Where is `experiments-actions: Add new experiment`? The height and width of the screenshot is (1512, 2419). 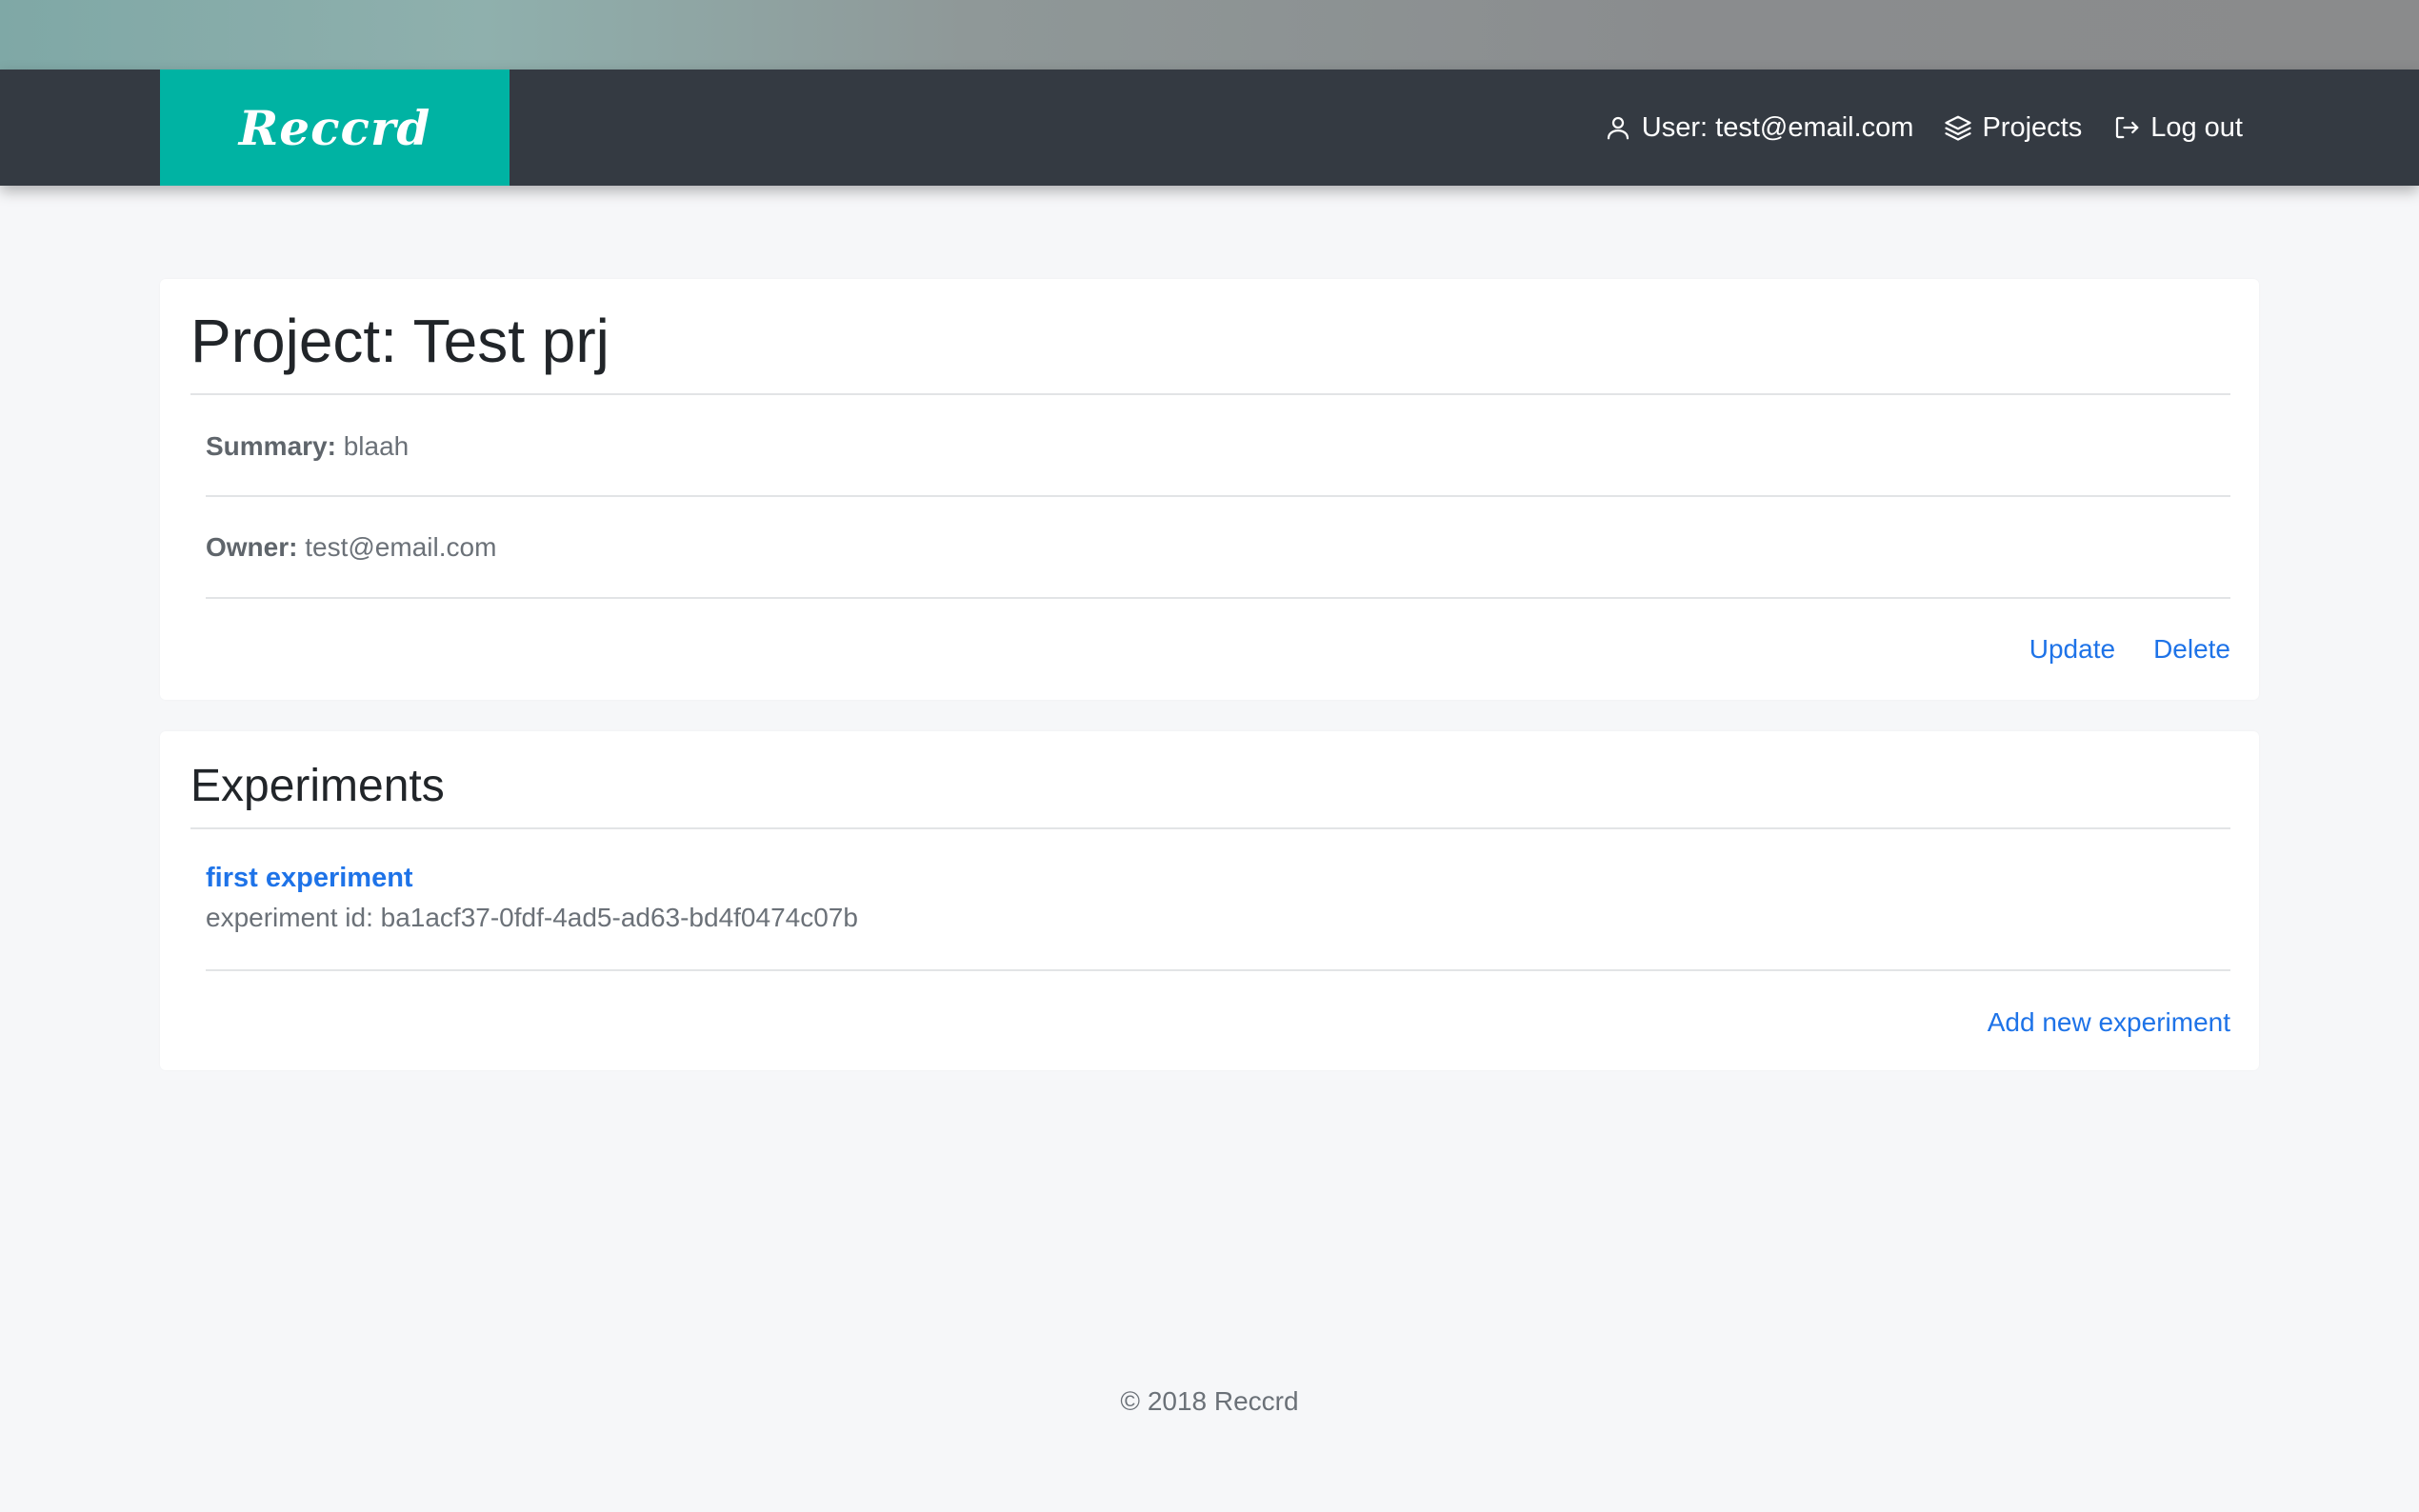
experiments-actions: Add new experiment is located at coordinates (2109, 1022).